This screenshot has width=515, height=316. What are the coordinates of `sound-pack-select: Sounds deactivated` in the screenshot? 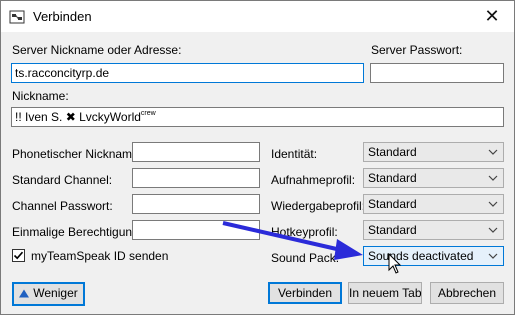 It's located at (433, 256).